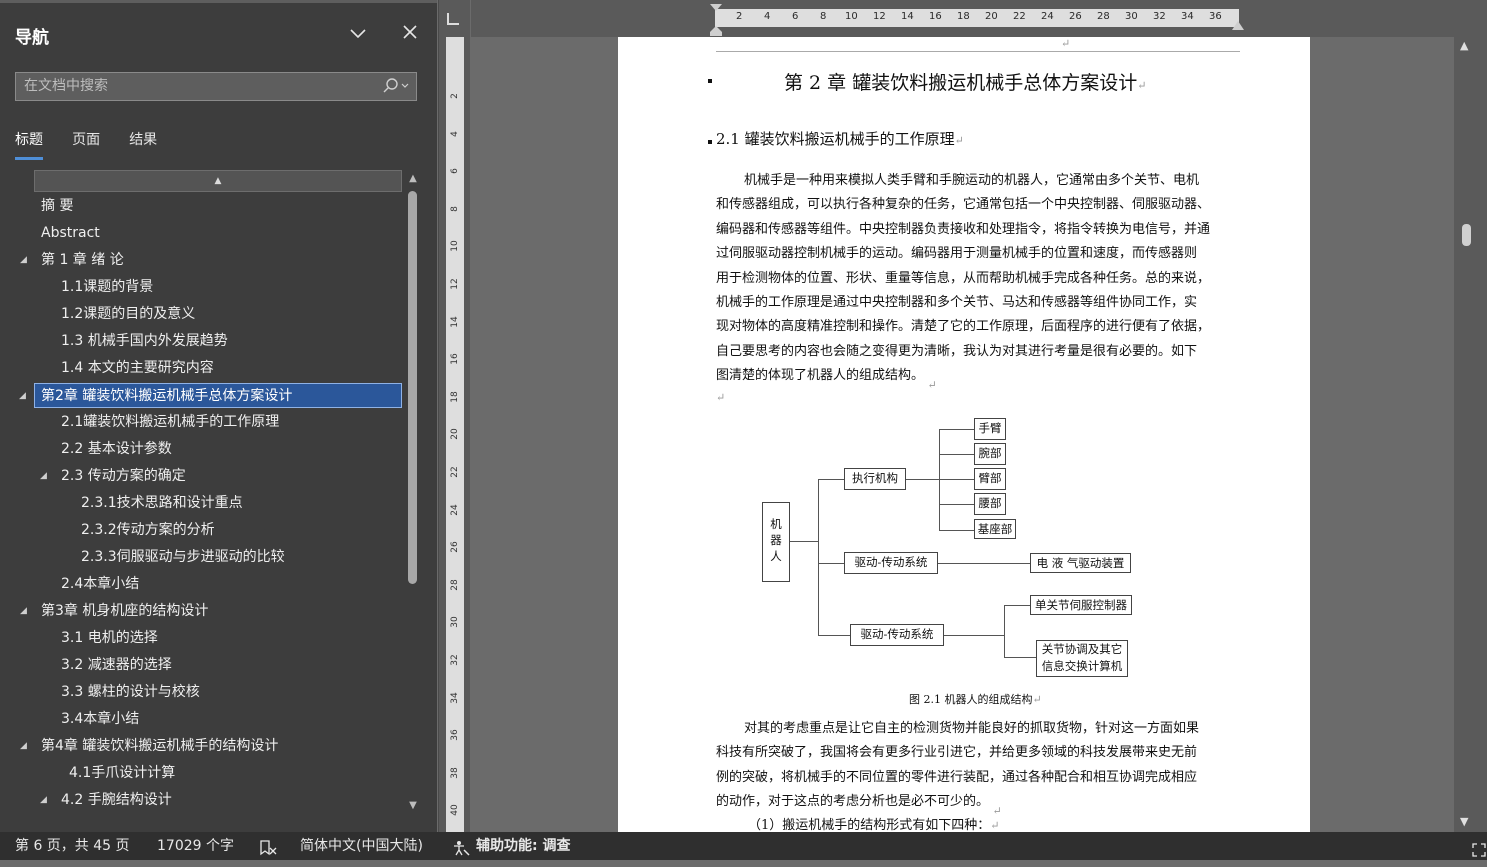  I want to click on search-icon, so click(397, 91).